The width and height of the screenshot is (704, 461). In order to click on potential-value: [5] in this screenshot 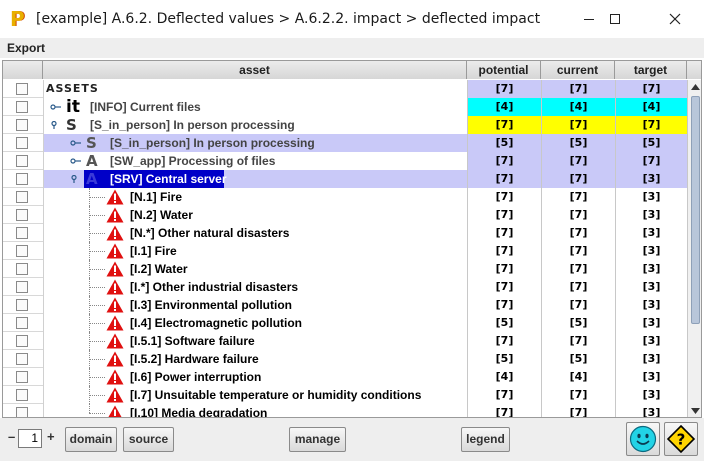, I will do `click(504, 143)`.